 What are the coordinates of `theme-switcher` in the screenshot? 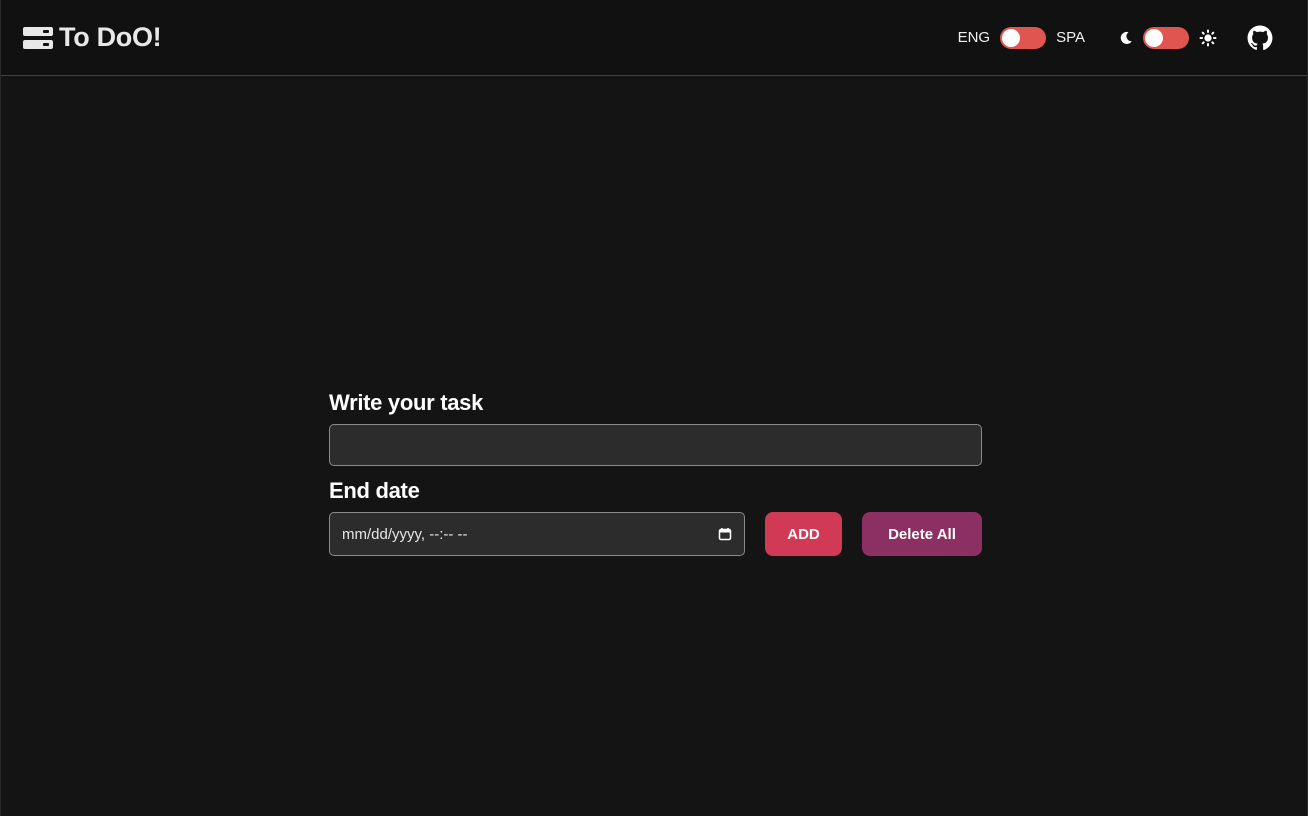 It's located at (1168, 37).